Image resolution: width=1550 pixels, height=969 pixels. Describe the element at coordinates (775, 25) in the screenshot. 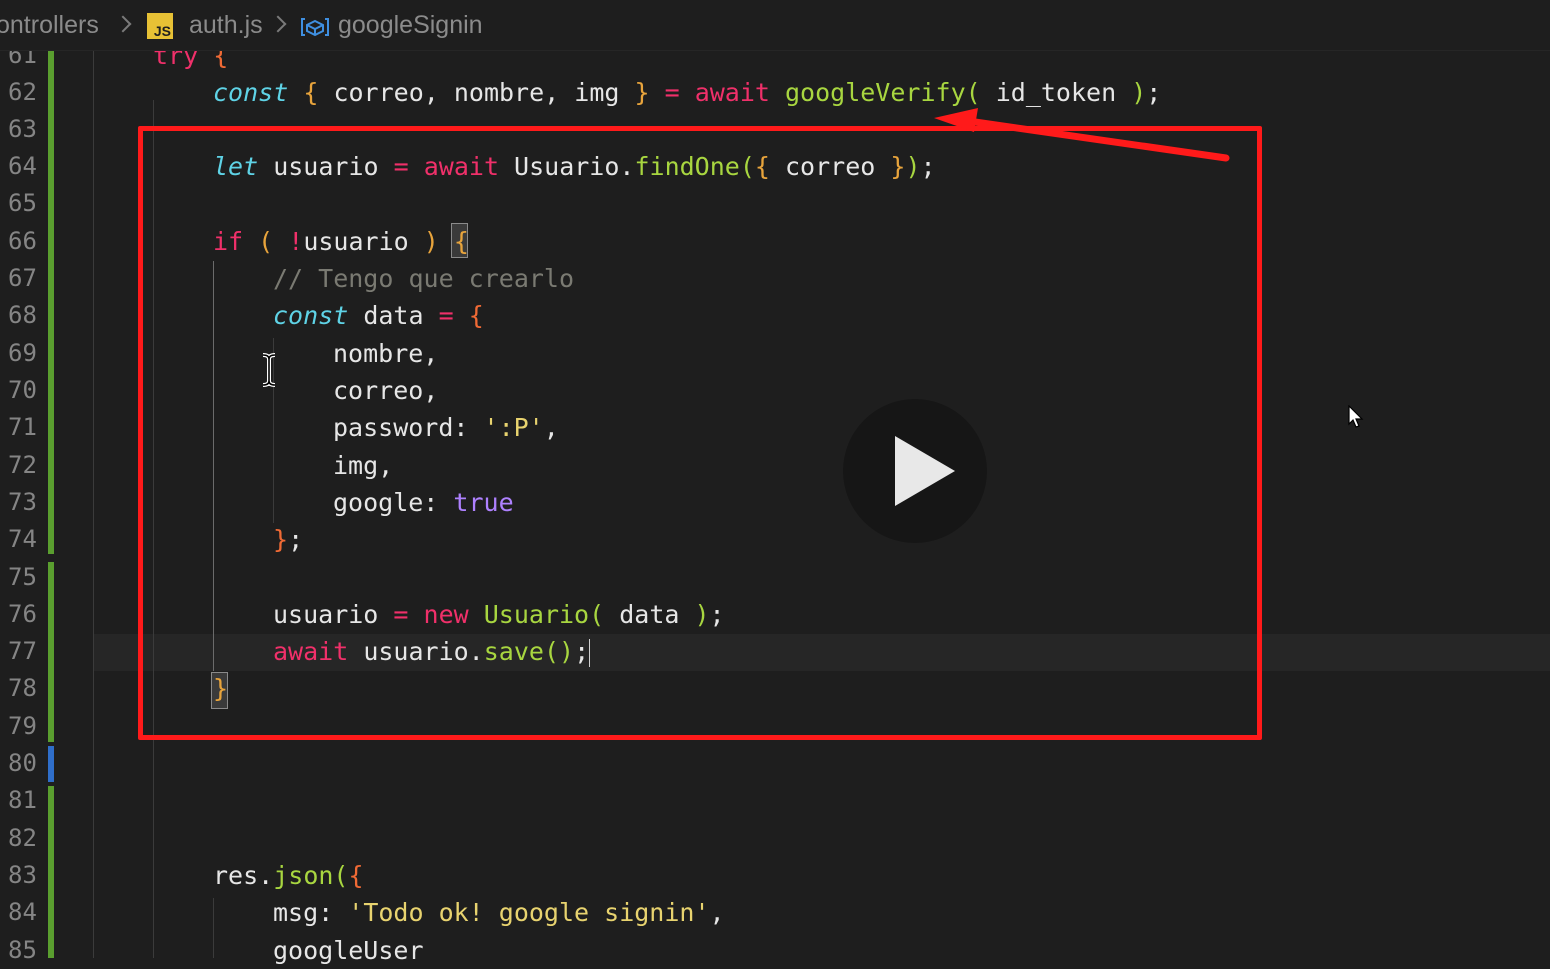

I see `breadcrumb: ontrollers JS auth.js googleSignin` at that location.